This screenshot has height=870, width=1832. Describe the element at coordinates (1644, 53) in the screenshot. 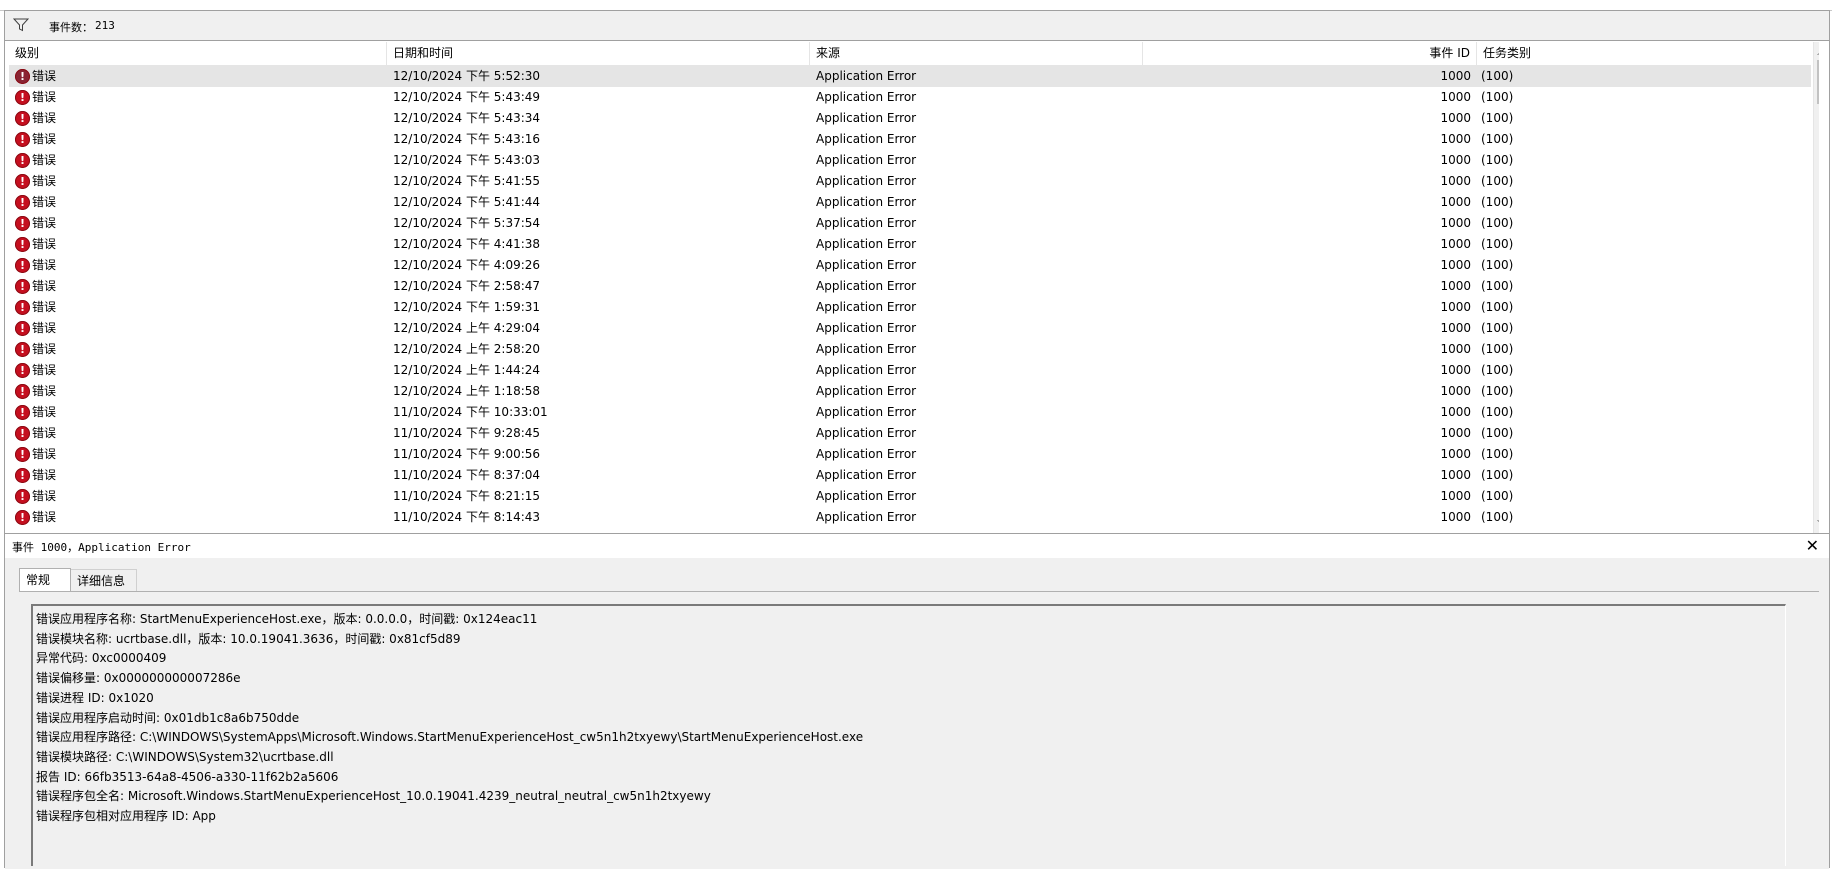

I see `column-header-task: 任务类别` at that location.